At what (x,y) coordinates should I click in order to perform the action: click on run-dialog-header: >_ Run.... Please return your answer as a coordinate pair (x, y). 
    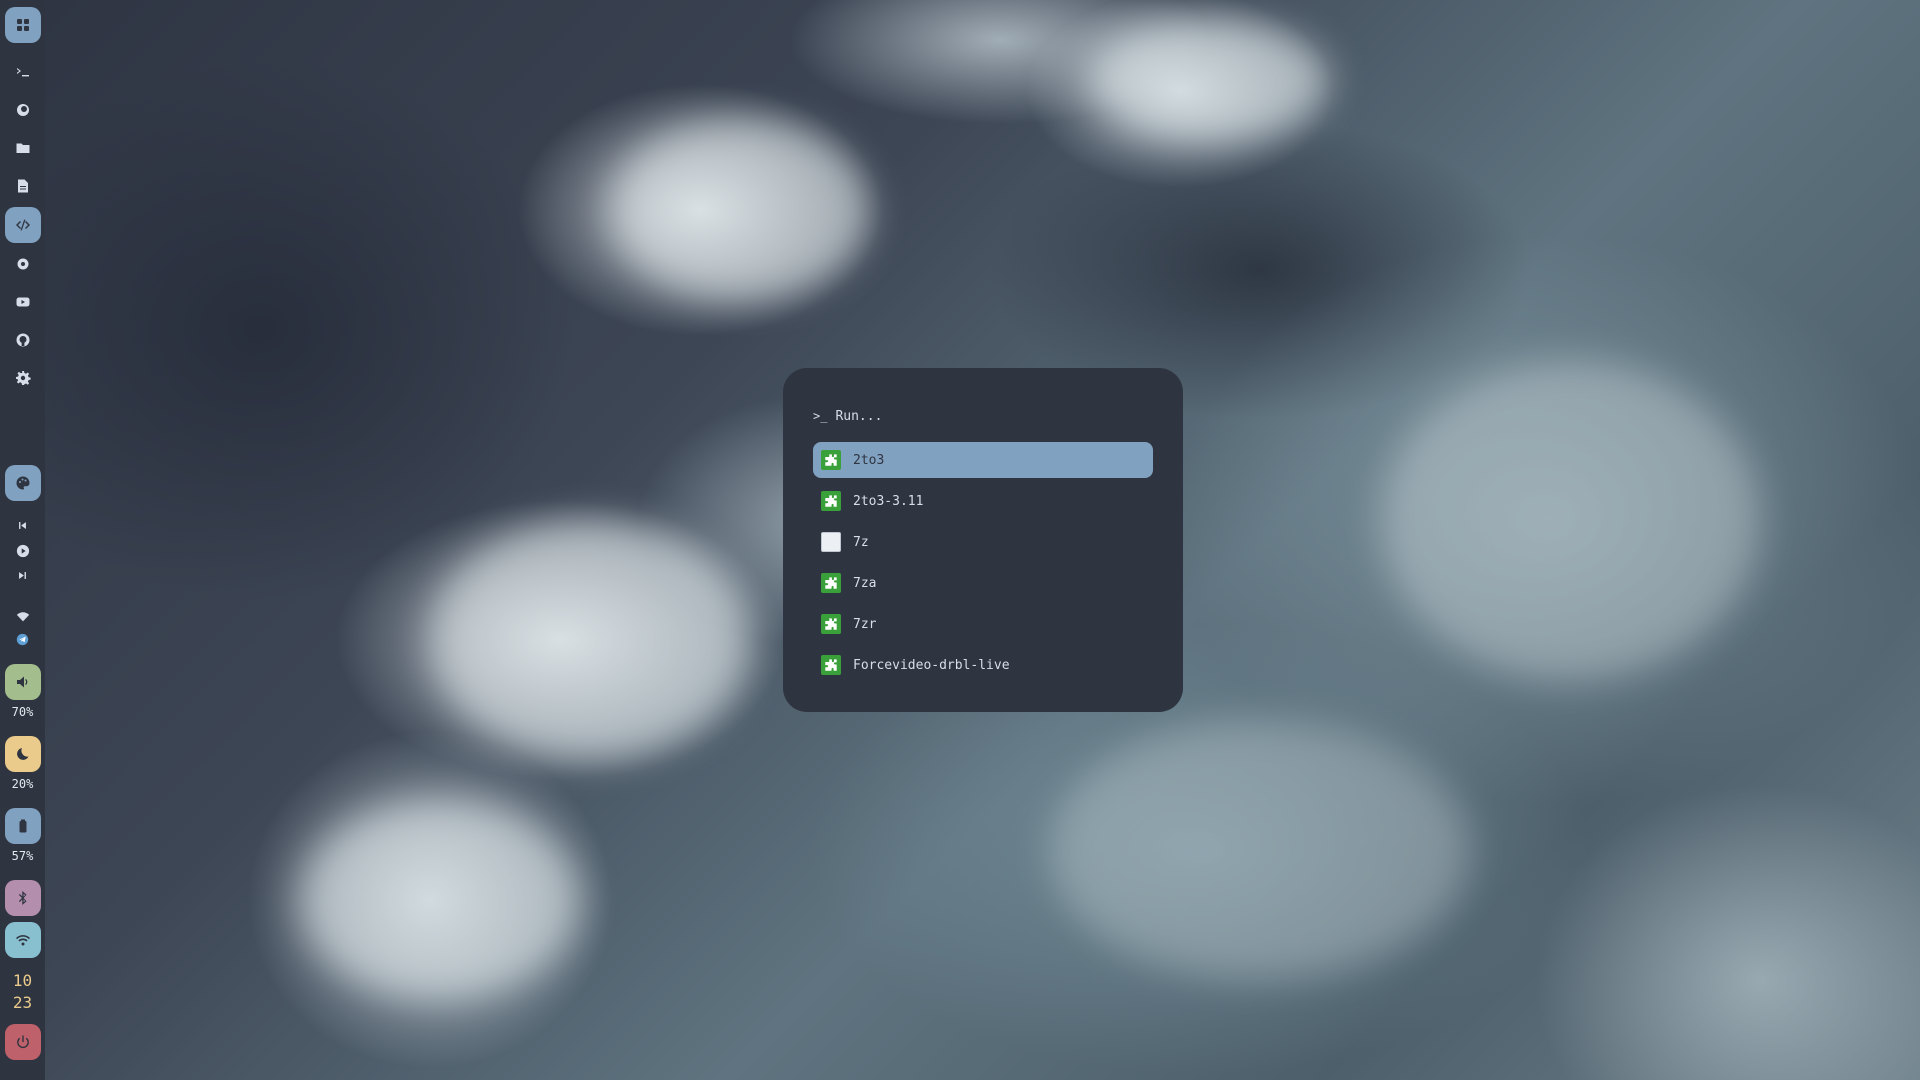
    Looking at the image, I should click on (983, 416).